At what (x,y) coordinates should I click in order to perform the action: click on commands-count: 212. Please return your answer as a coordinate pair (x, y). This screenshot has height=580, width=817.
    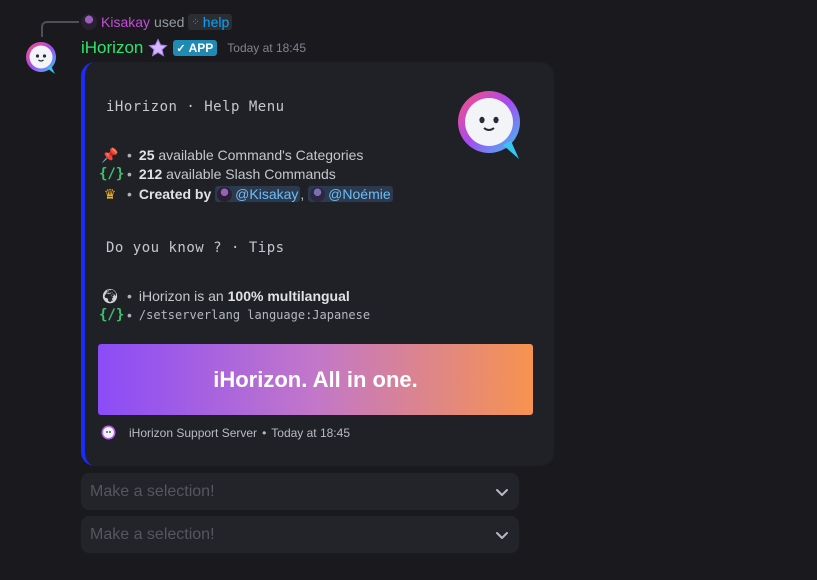
    Looking at the image, I should click on (150, 174).